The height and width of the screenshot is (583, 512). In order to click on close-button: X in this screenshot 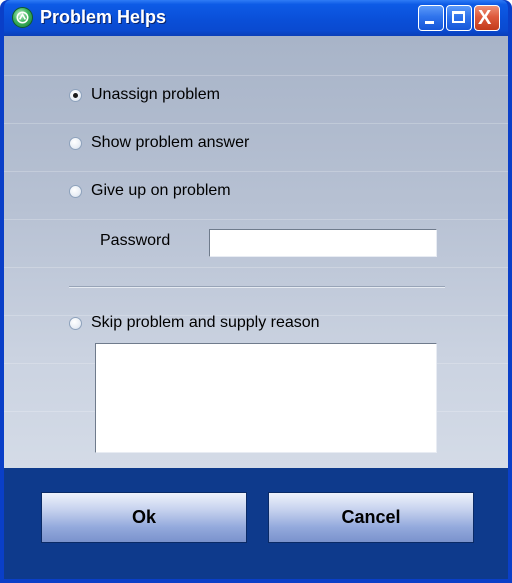, I will do `click(487, 18)`.